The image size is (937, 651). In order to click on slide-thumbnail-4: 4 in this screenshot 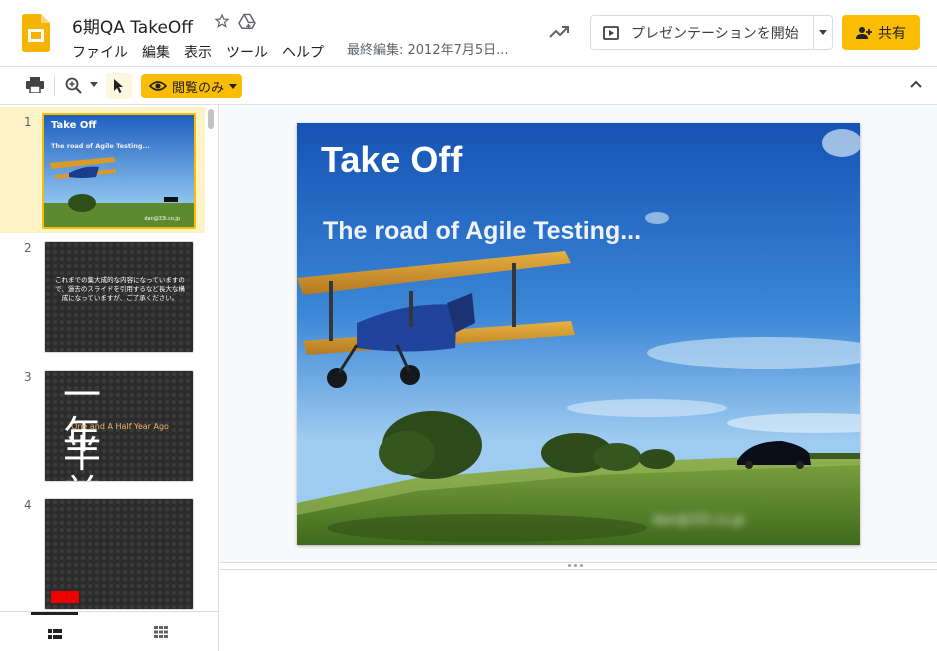, I will do `click(102, 553)`.